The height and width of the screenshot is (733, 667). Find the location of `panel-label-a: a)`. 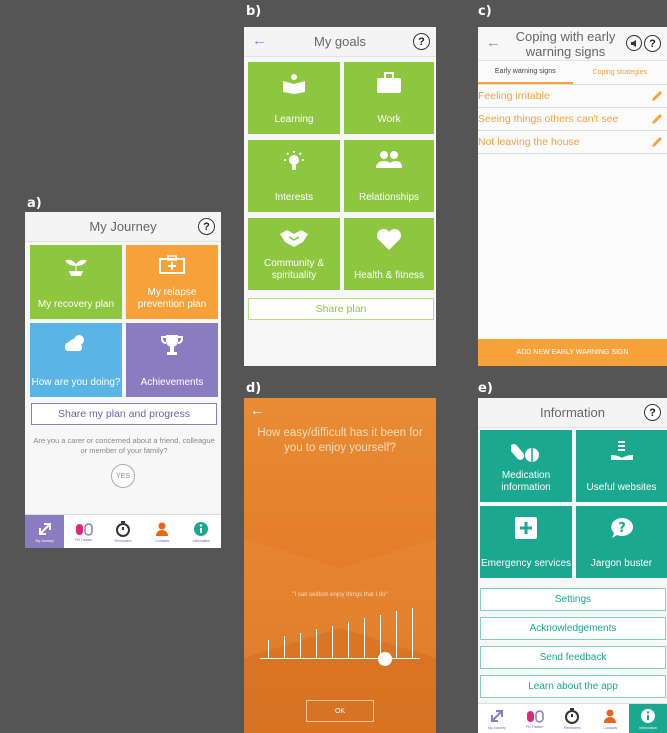

panel-label-a: a) is located at coordinates (34, 203).